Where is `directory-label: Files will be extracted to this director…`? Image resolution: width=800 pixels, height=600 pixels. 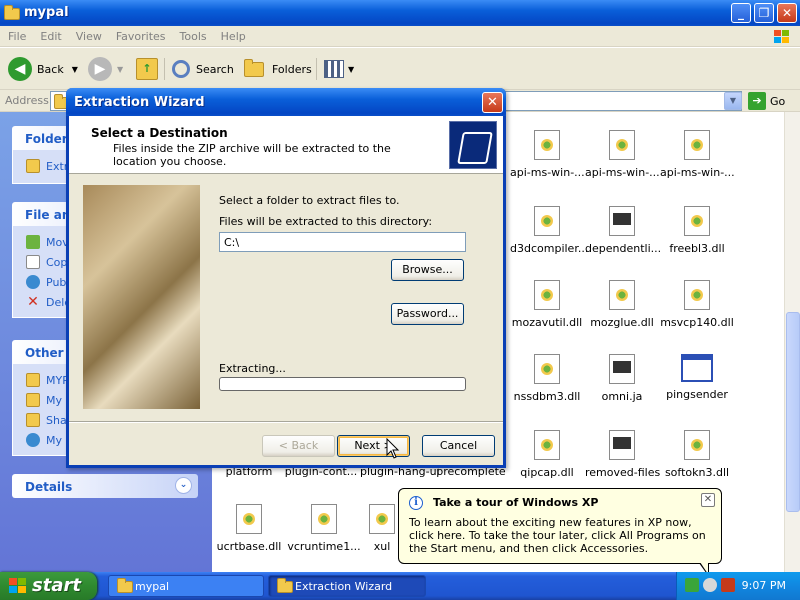
directory-label: Files will be extracted to this director… is located at coordinates (326, 221).